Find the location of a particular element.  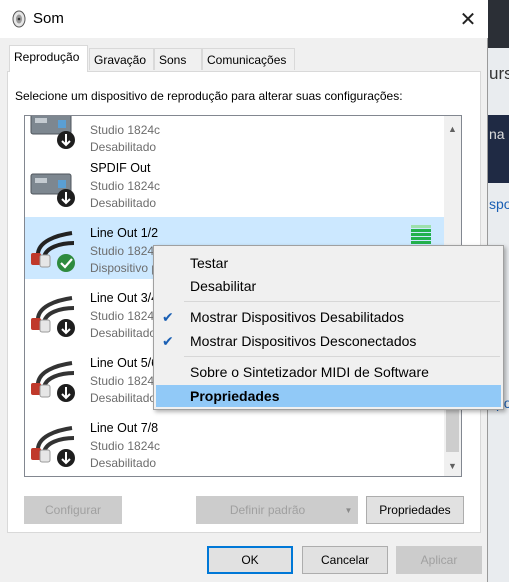

tab-reproducao: Reprodução is located at coordinates (48, 58).